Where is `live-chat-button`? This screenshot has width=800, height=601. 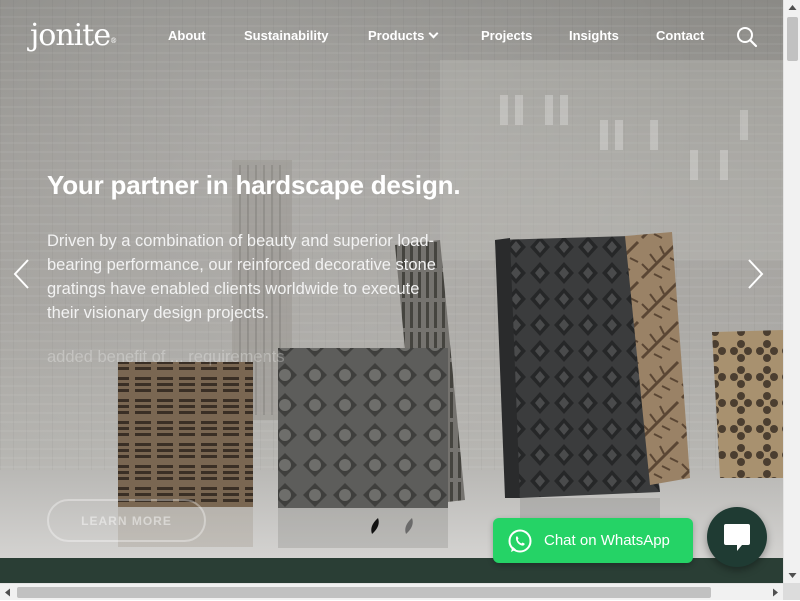 live-chat-button is located at coordinates (737, 537).